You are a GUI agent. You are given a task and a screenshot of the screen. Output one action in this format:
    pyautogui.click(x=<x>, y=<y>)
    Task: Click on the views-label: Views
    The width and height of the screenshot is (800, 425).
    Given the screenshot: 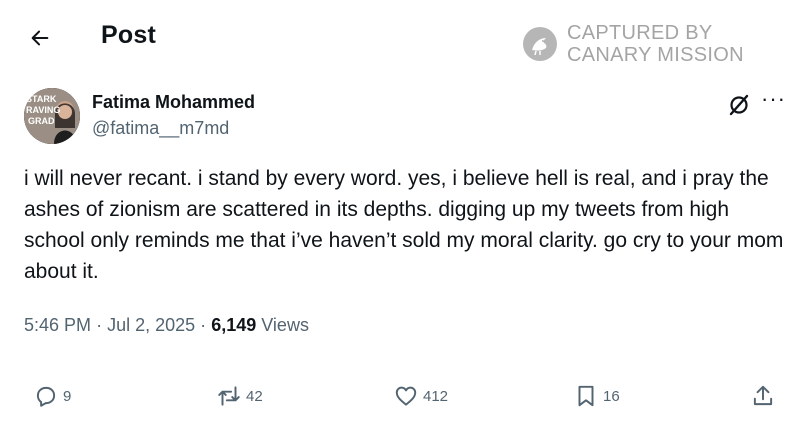 What is the action you would take?
    pyautogui.click(x=285, y=325)
    